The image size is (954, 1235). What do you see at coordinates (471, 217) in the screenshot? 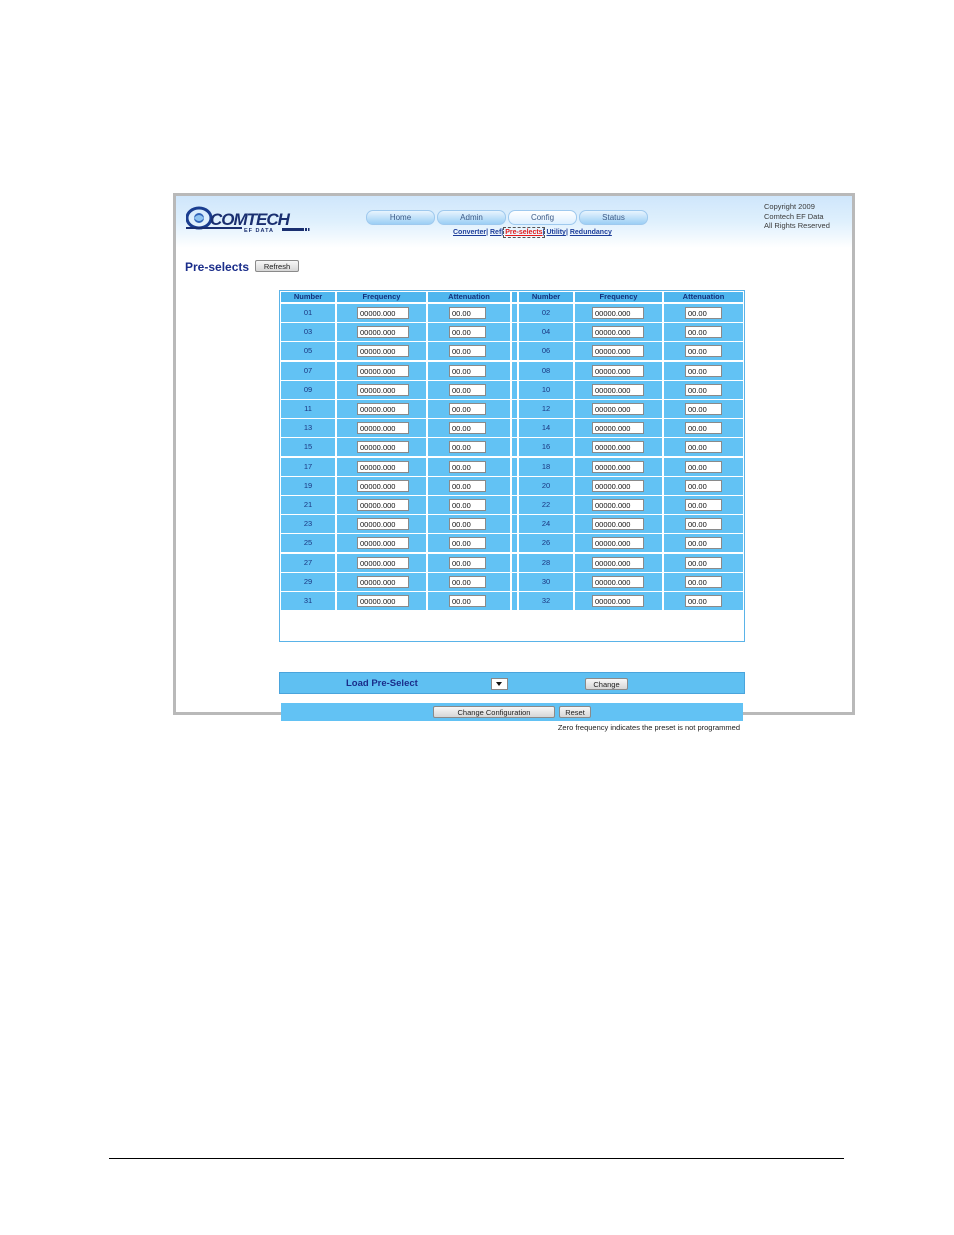
I see `tab-admin: Admin` at bounding box center [471, 217].